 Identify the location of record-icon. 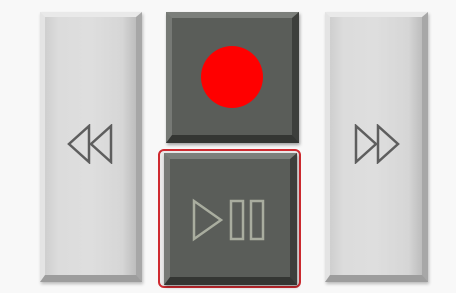
(232, 76).